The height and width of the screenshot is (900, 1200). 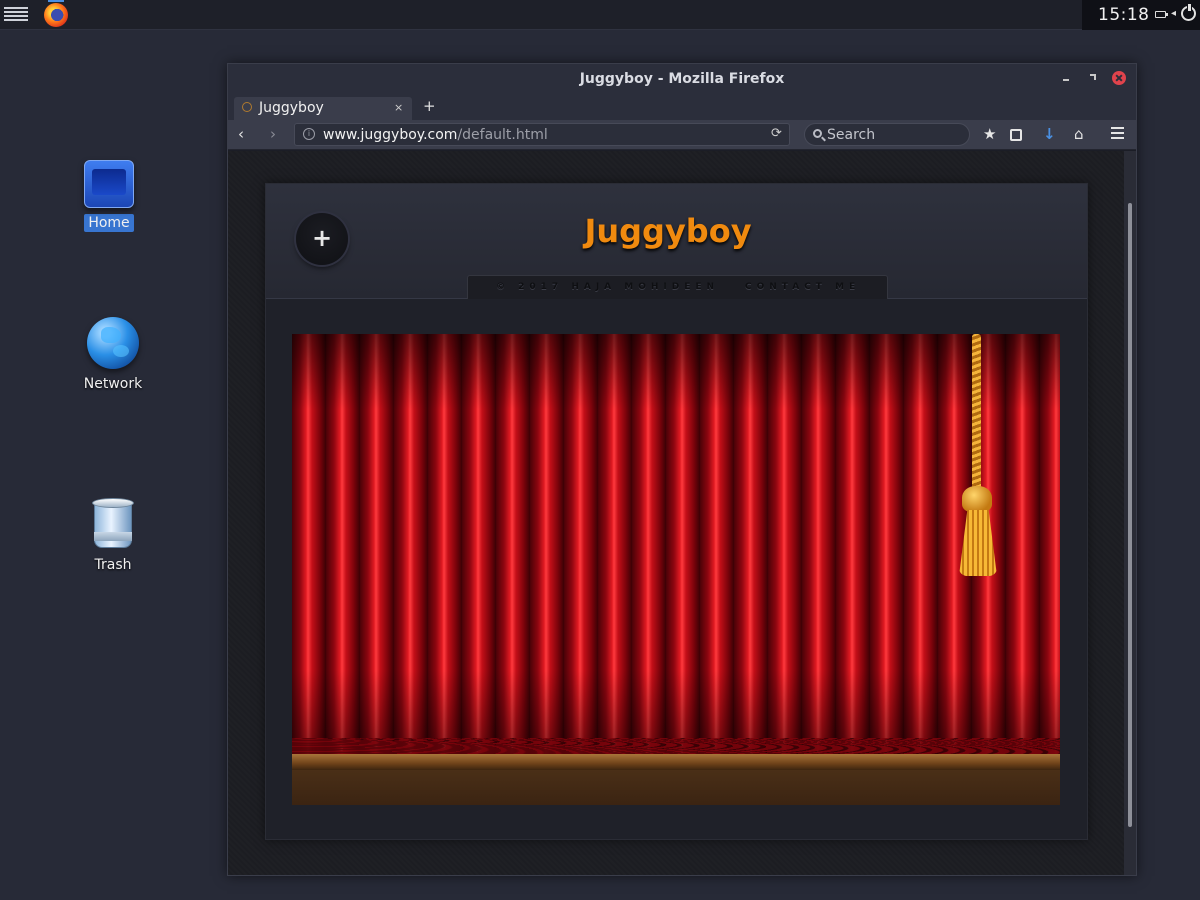 I want to click on volume-icon: ◂, so click(x=1173, y=13).